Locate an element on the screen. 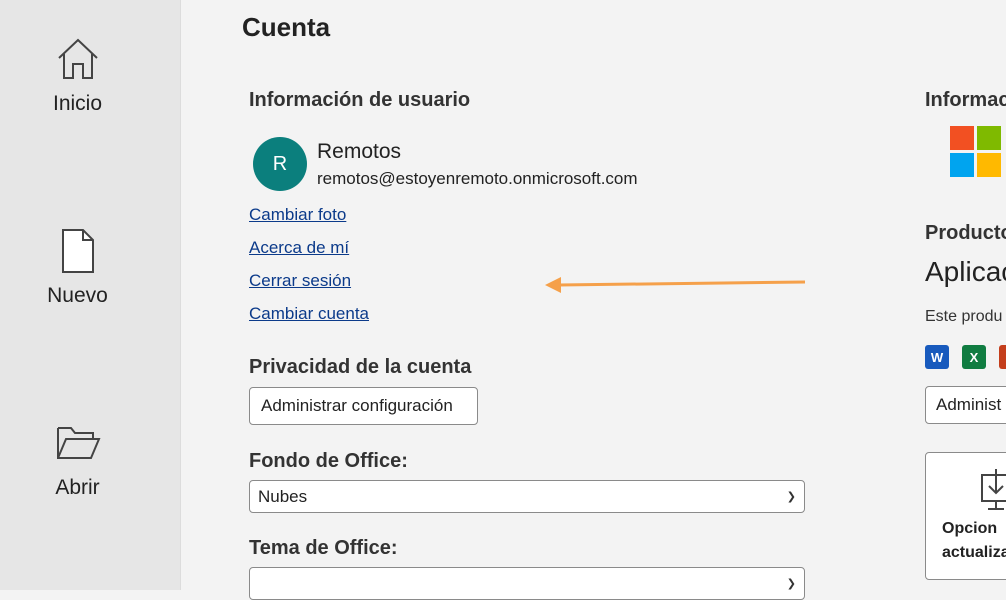  office-background-select: Nubes ❯ is located at coordinates (527, 496).